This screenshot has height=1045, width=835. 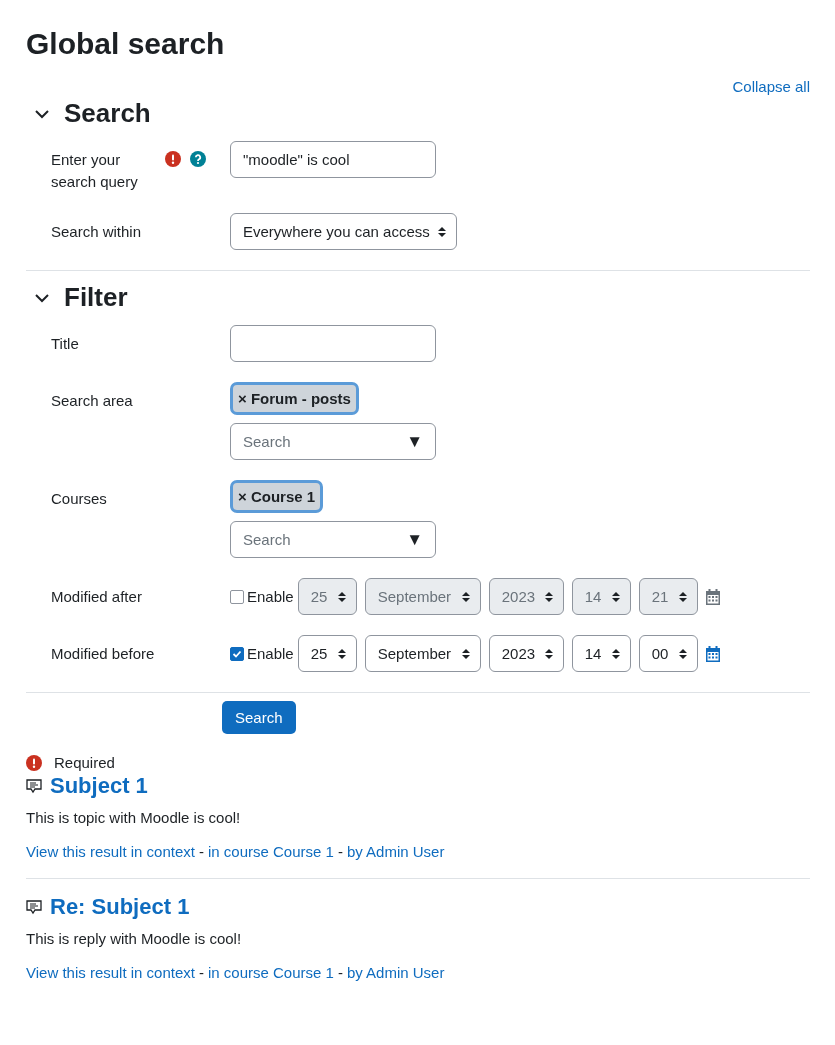 What do you see at coordinates (79, 499) in the screenshot?
I see `field-label: Courses` at bounding box center [79, 499].